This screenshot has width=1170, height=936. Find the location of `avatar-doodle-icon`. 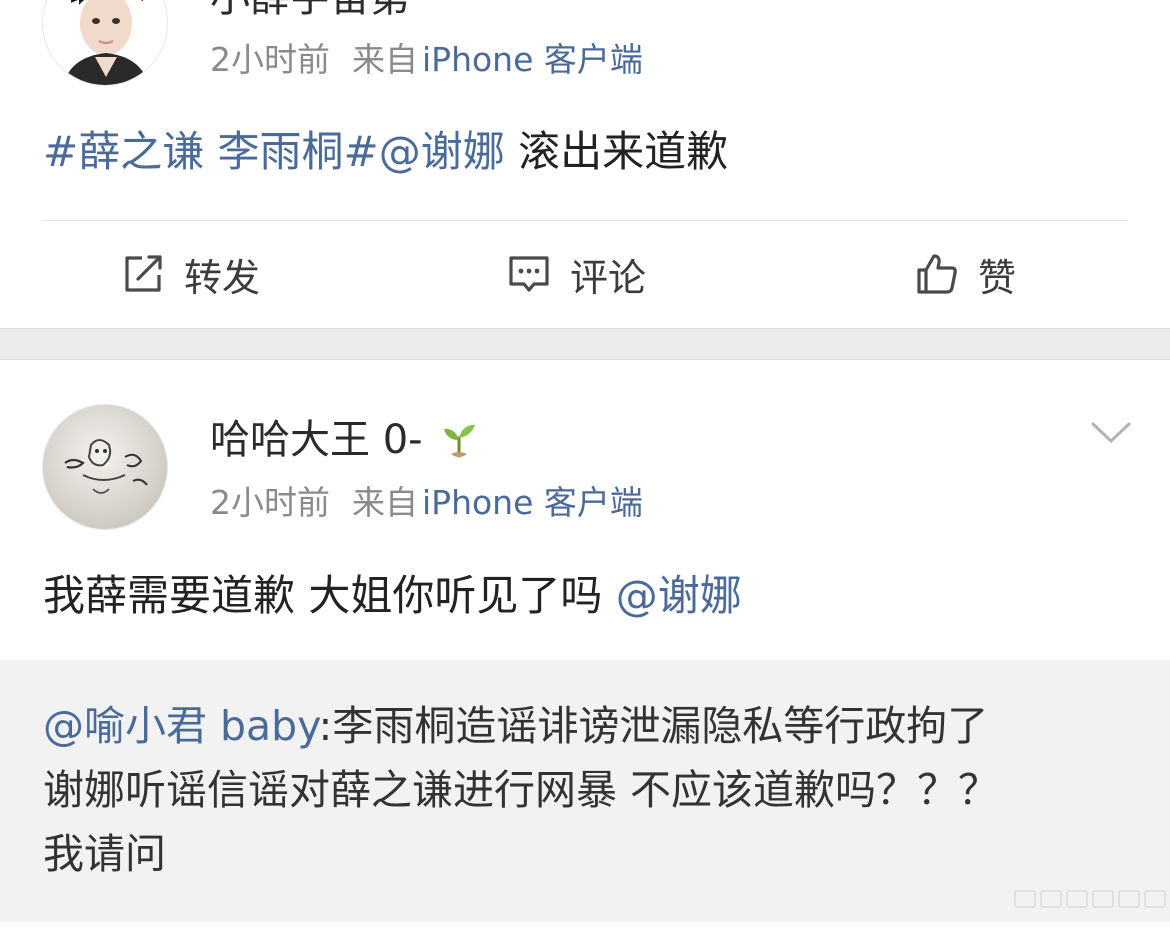

avatar-doodle-icon is located at coordinates (105, 467).